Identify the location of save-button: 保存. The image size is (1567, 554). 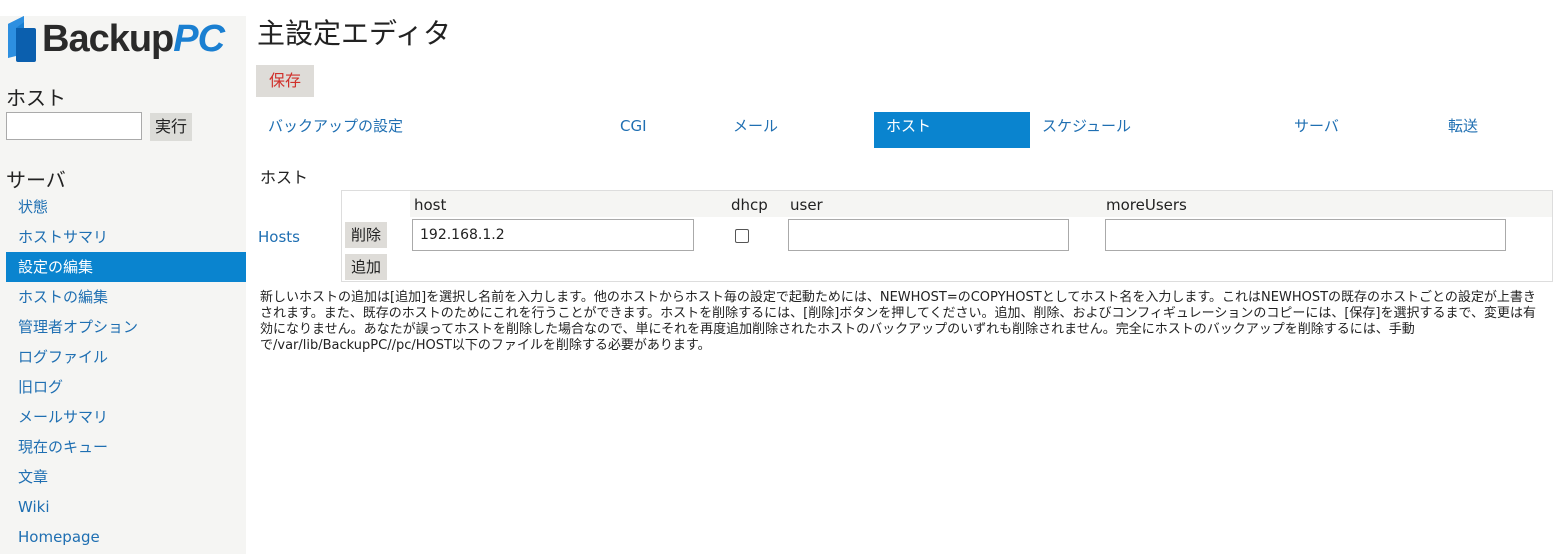
(285, 81).